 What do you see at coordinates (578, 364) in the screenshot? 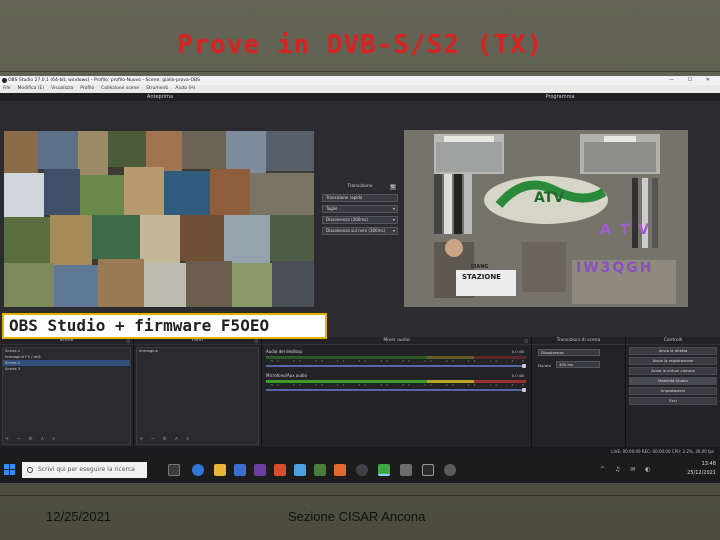
I see `duration-input: 300 ms` at bounding box center [578, 364].